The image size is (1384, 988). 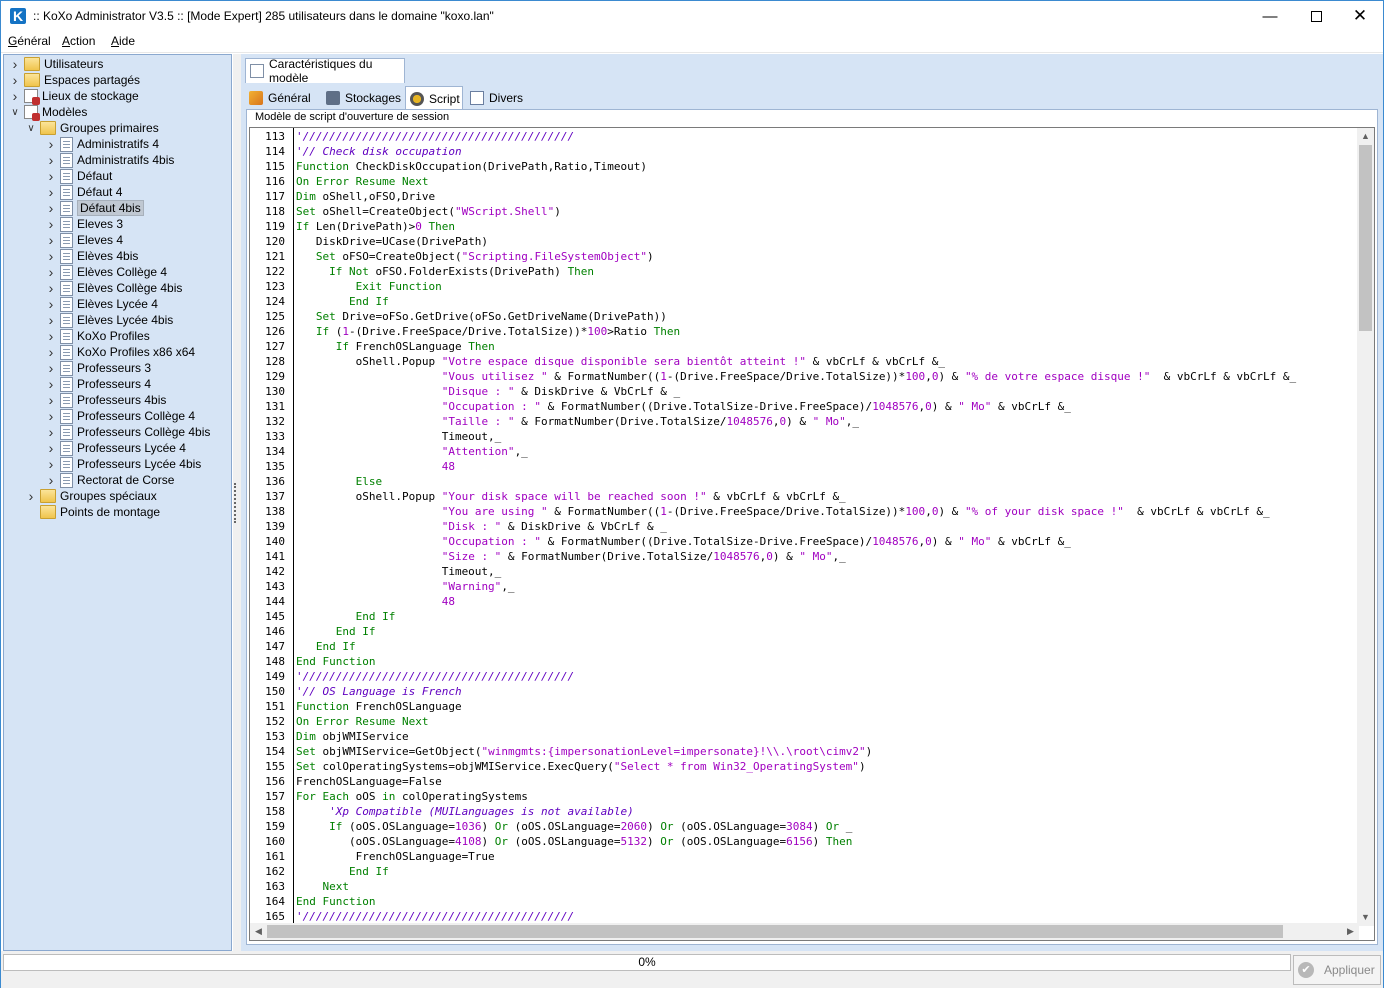 What do you see at coordinates (405, 586) in the screenshot?
I see `code-line: "Warning",_` at bounding box center [405, 586].